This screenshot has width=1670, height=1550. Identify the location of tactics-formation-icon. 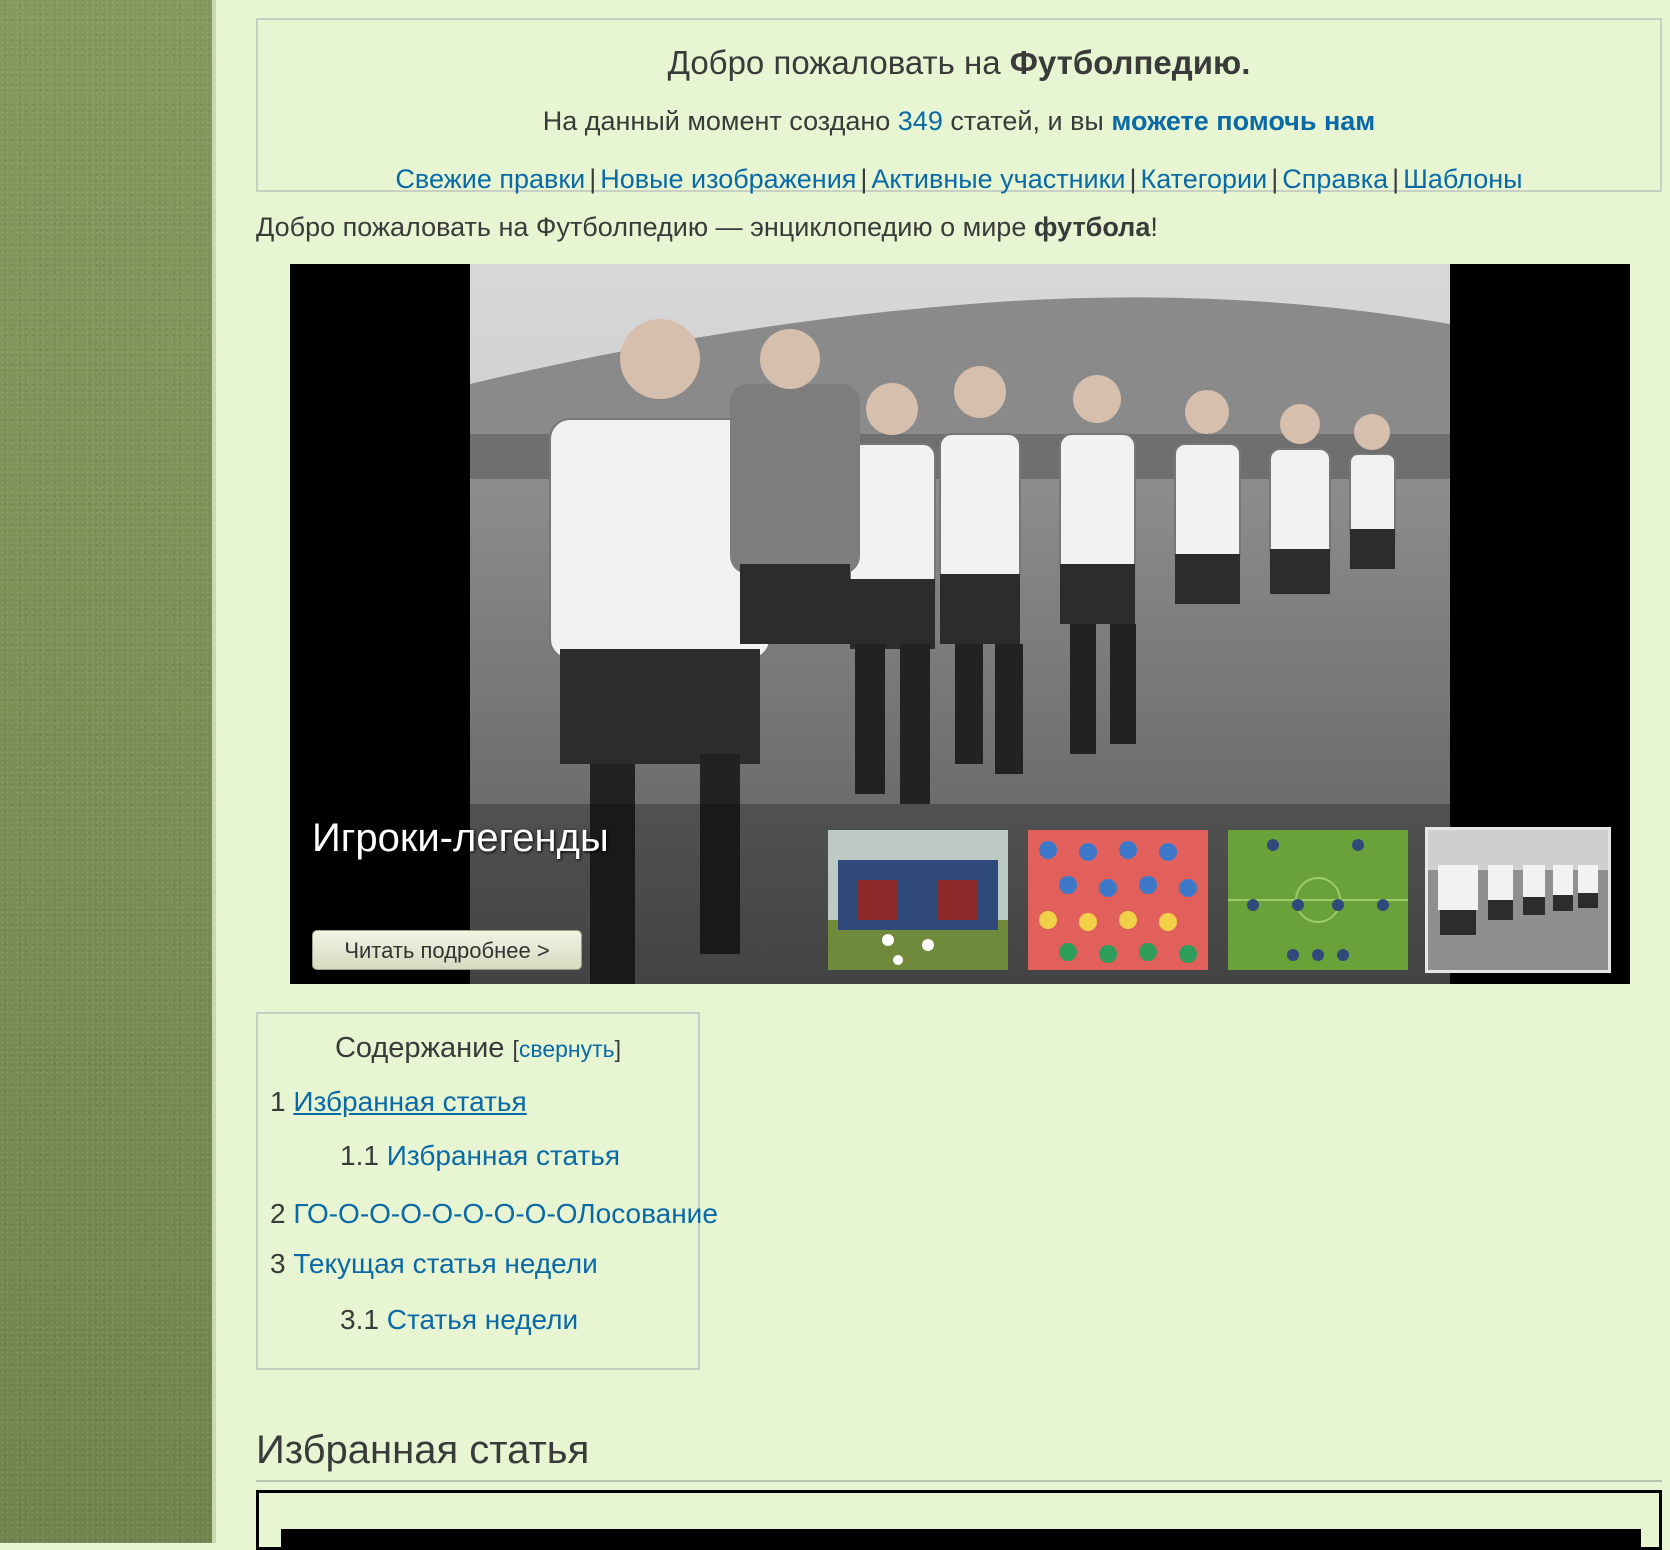
(1318, 900).